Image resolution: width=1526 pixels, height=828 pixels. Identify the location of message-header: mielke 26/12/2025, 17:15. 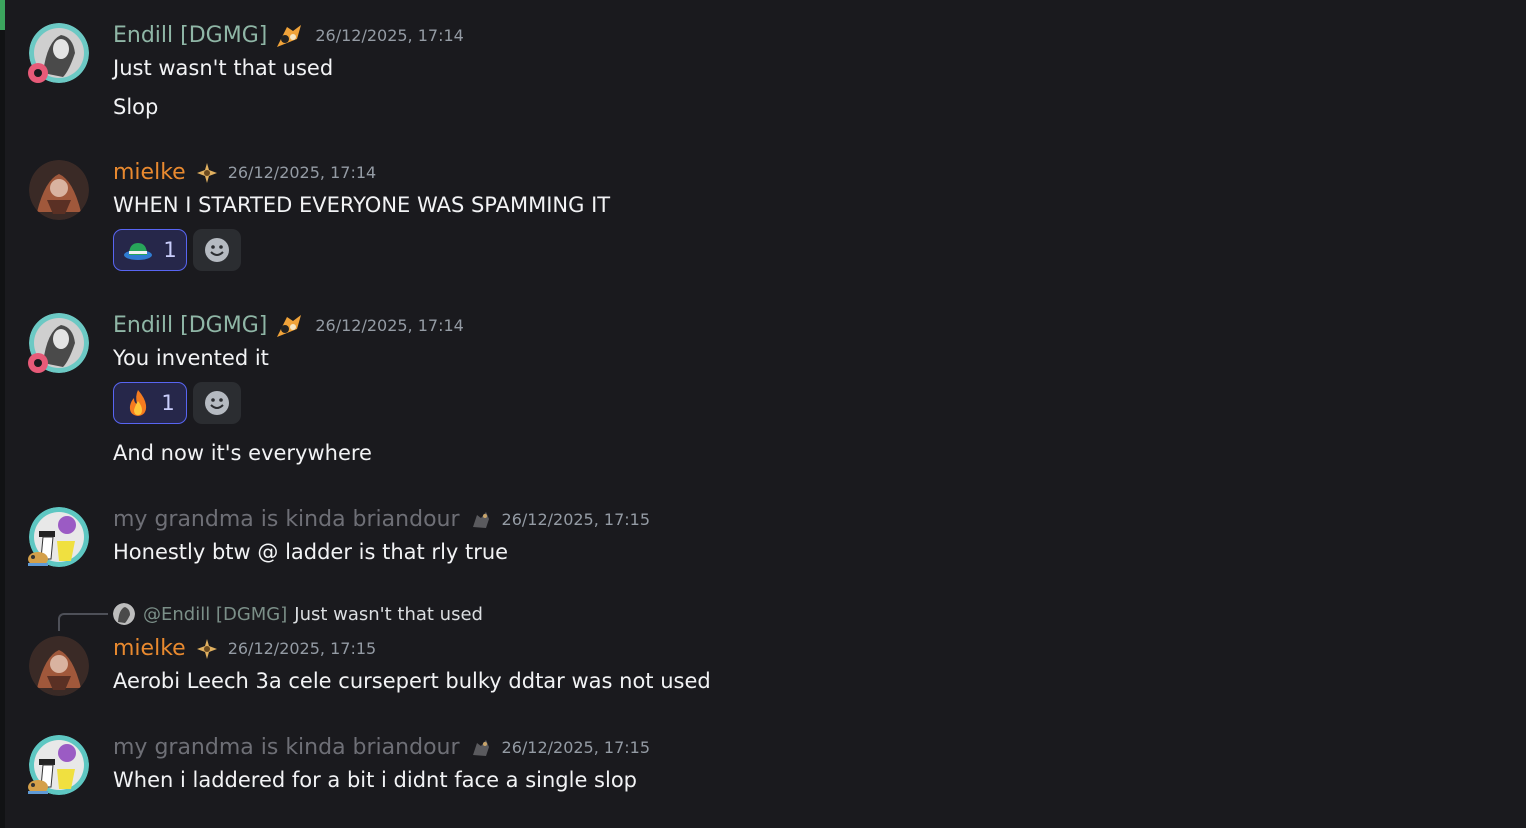
(244, 649).